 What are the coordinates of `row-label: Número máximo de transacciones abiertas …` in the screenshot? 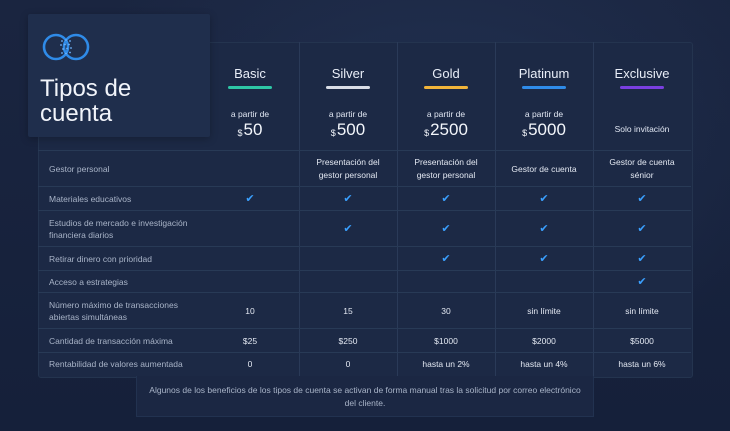 It's located at (113, 311).